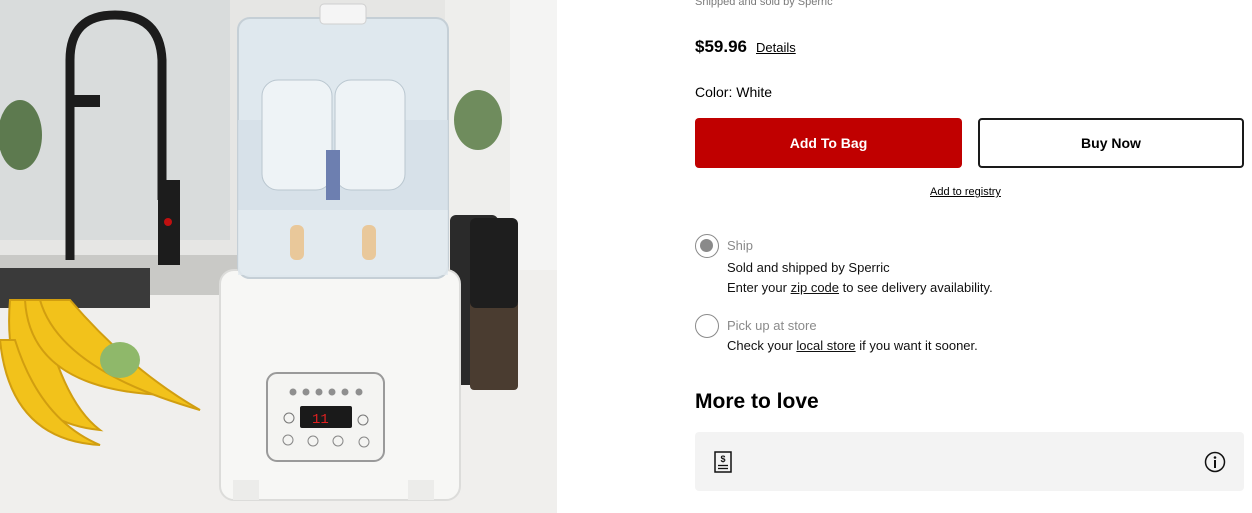  I want to click on ship-radio, so click(707, 246).